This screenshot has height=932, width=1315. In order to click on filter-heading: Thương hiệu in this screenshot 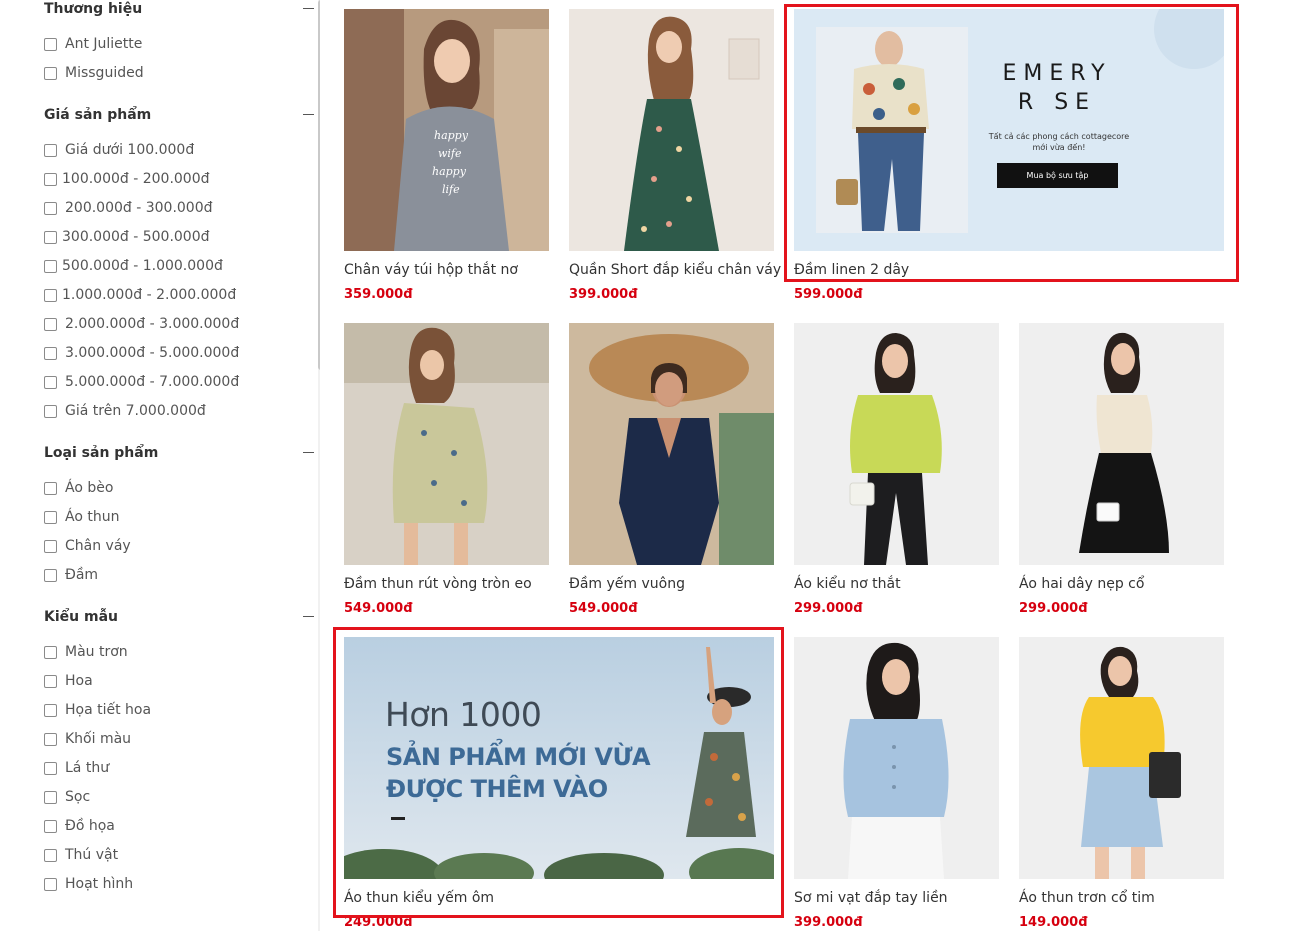, I will do `click(93, 9)`.